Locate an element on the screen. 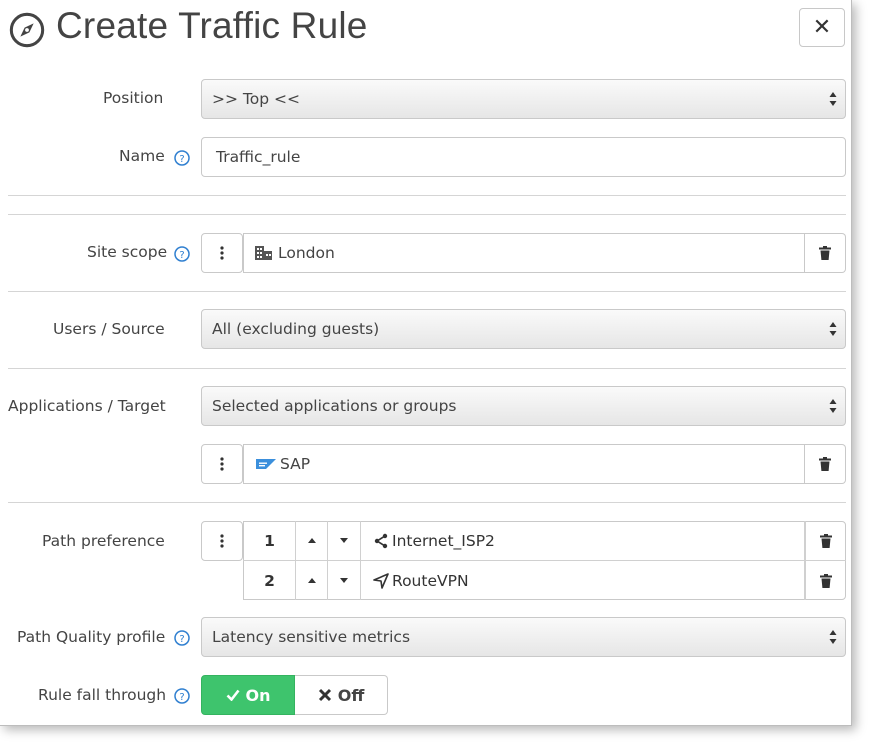 The height and width of the screenshot is (743, 870). site-scope-menu-button is located at coordinates (222, 253).